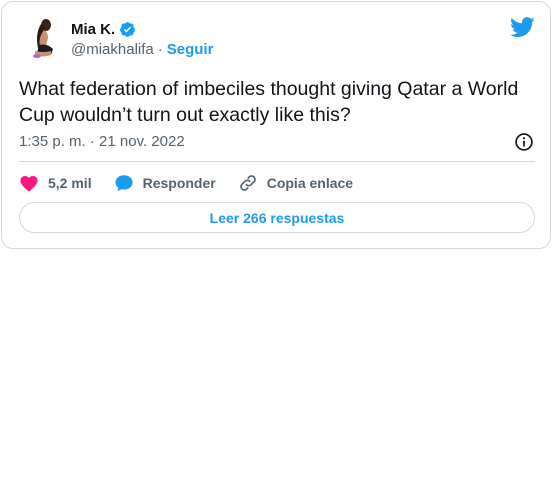 This screenshot has width=553, height=504. Describe the element at coordinates (43, 39) in the screenshot. I see `avatar` at that location.